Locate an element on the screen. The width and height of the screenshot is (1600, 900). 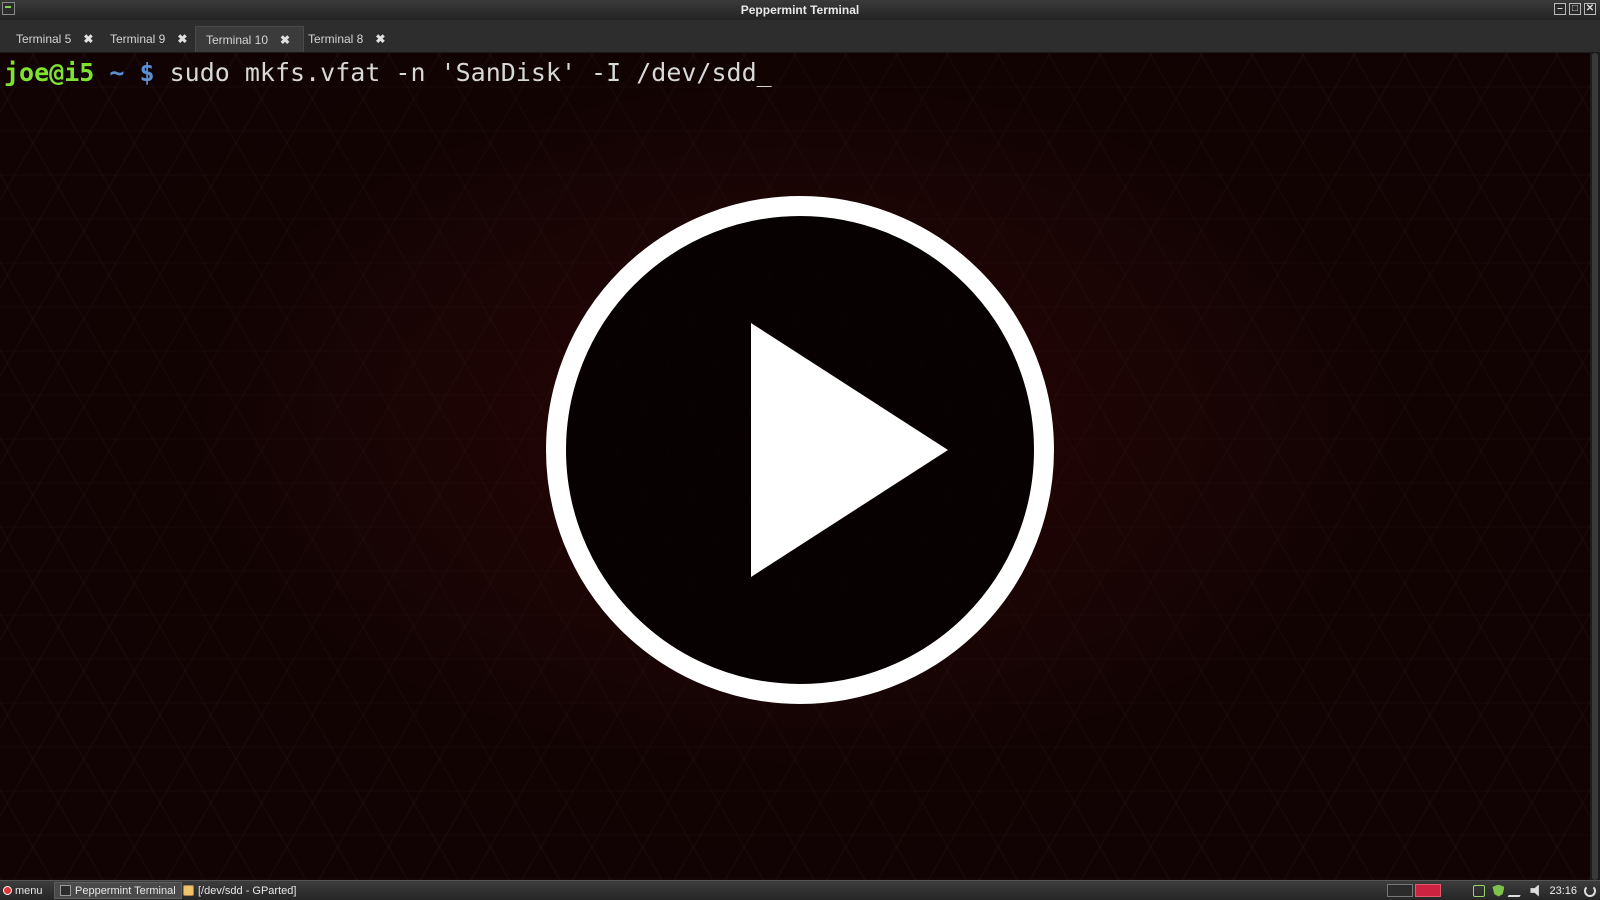
terminal-app-icon is located at coordinates (8, 8).